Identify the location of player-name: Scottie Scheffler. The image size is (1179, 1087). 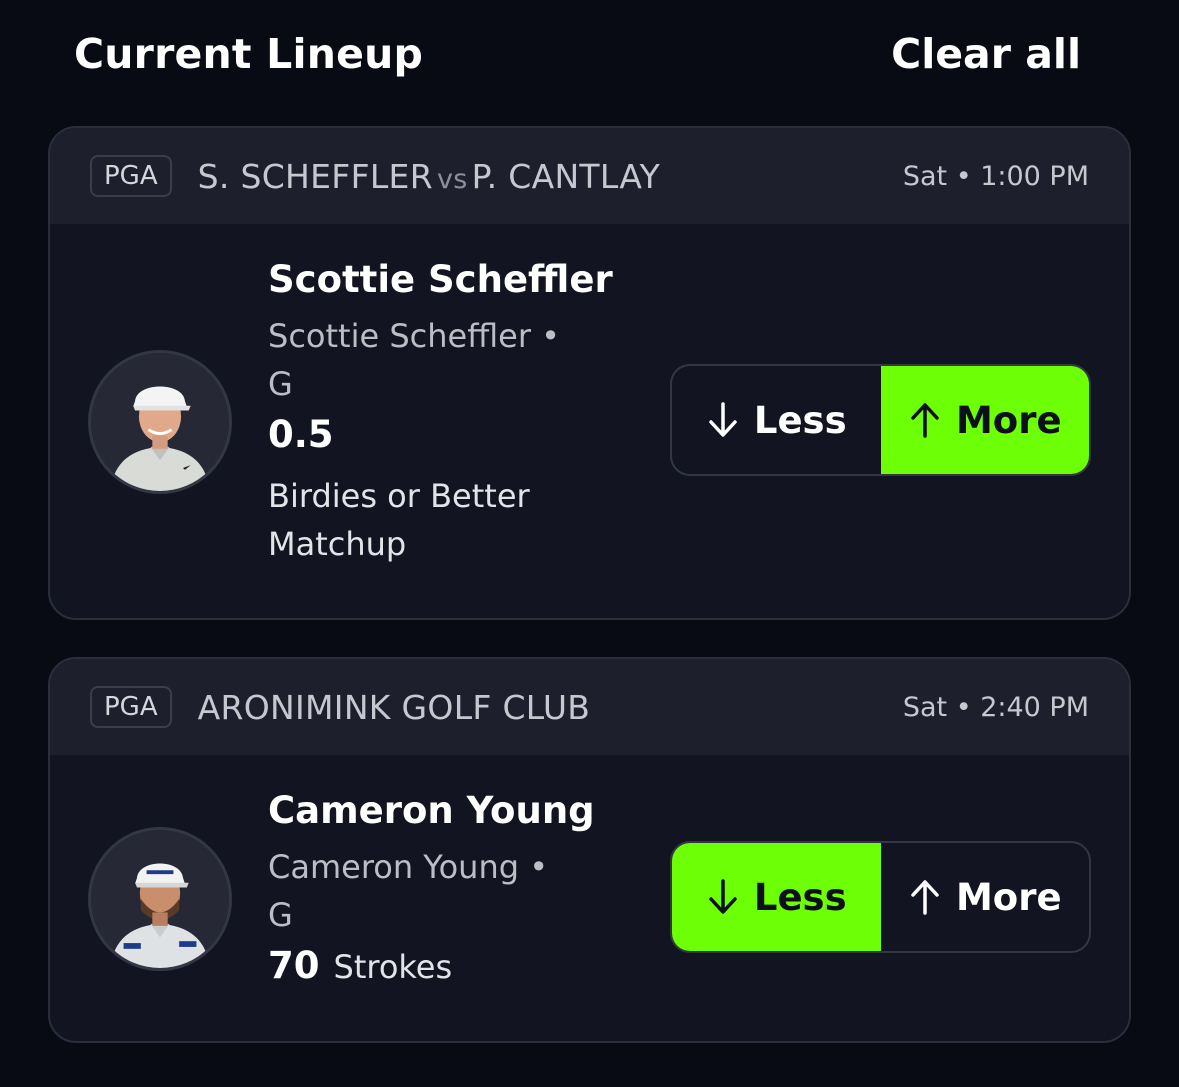
(440, 279).